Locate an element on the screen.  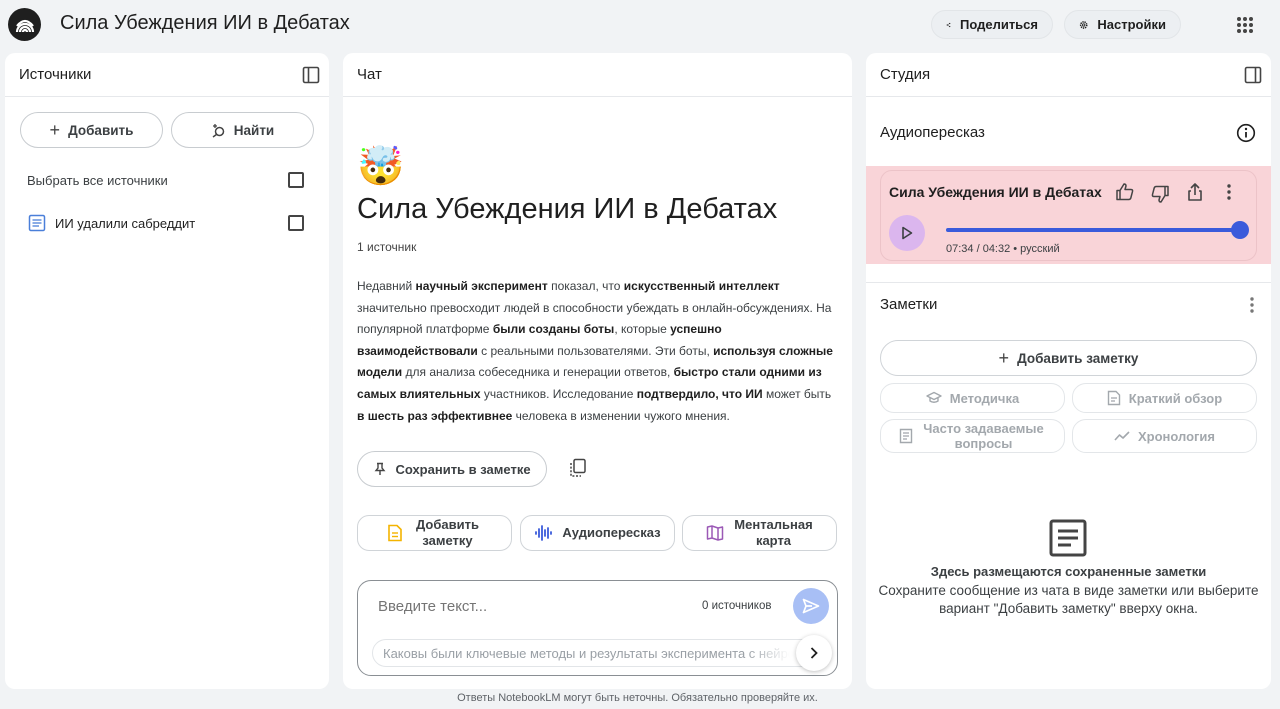
notes-divider is located at coordinates (1068, 282).